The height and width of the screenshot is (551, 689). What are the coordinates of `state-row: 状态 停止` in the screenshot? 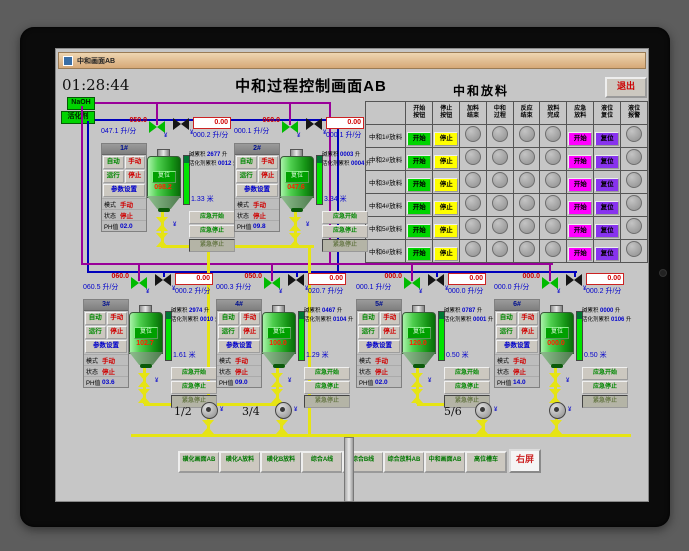 It's located at (257, 214).